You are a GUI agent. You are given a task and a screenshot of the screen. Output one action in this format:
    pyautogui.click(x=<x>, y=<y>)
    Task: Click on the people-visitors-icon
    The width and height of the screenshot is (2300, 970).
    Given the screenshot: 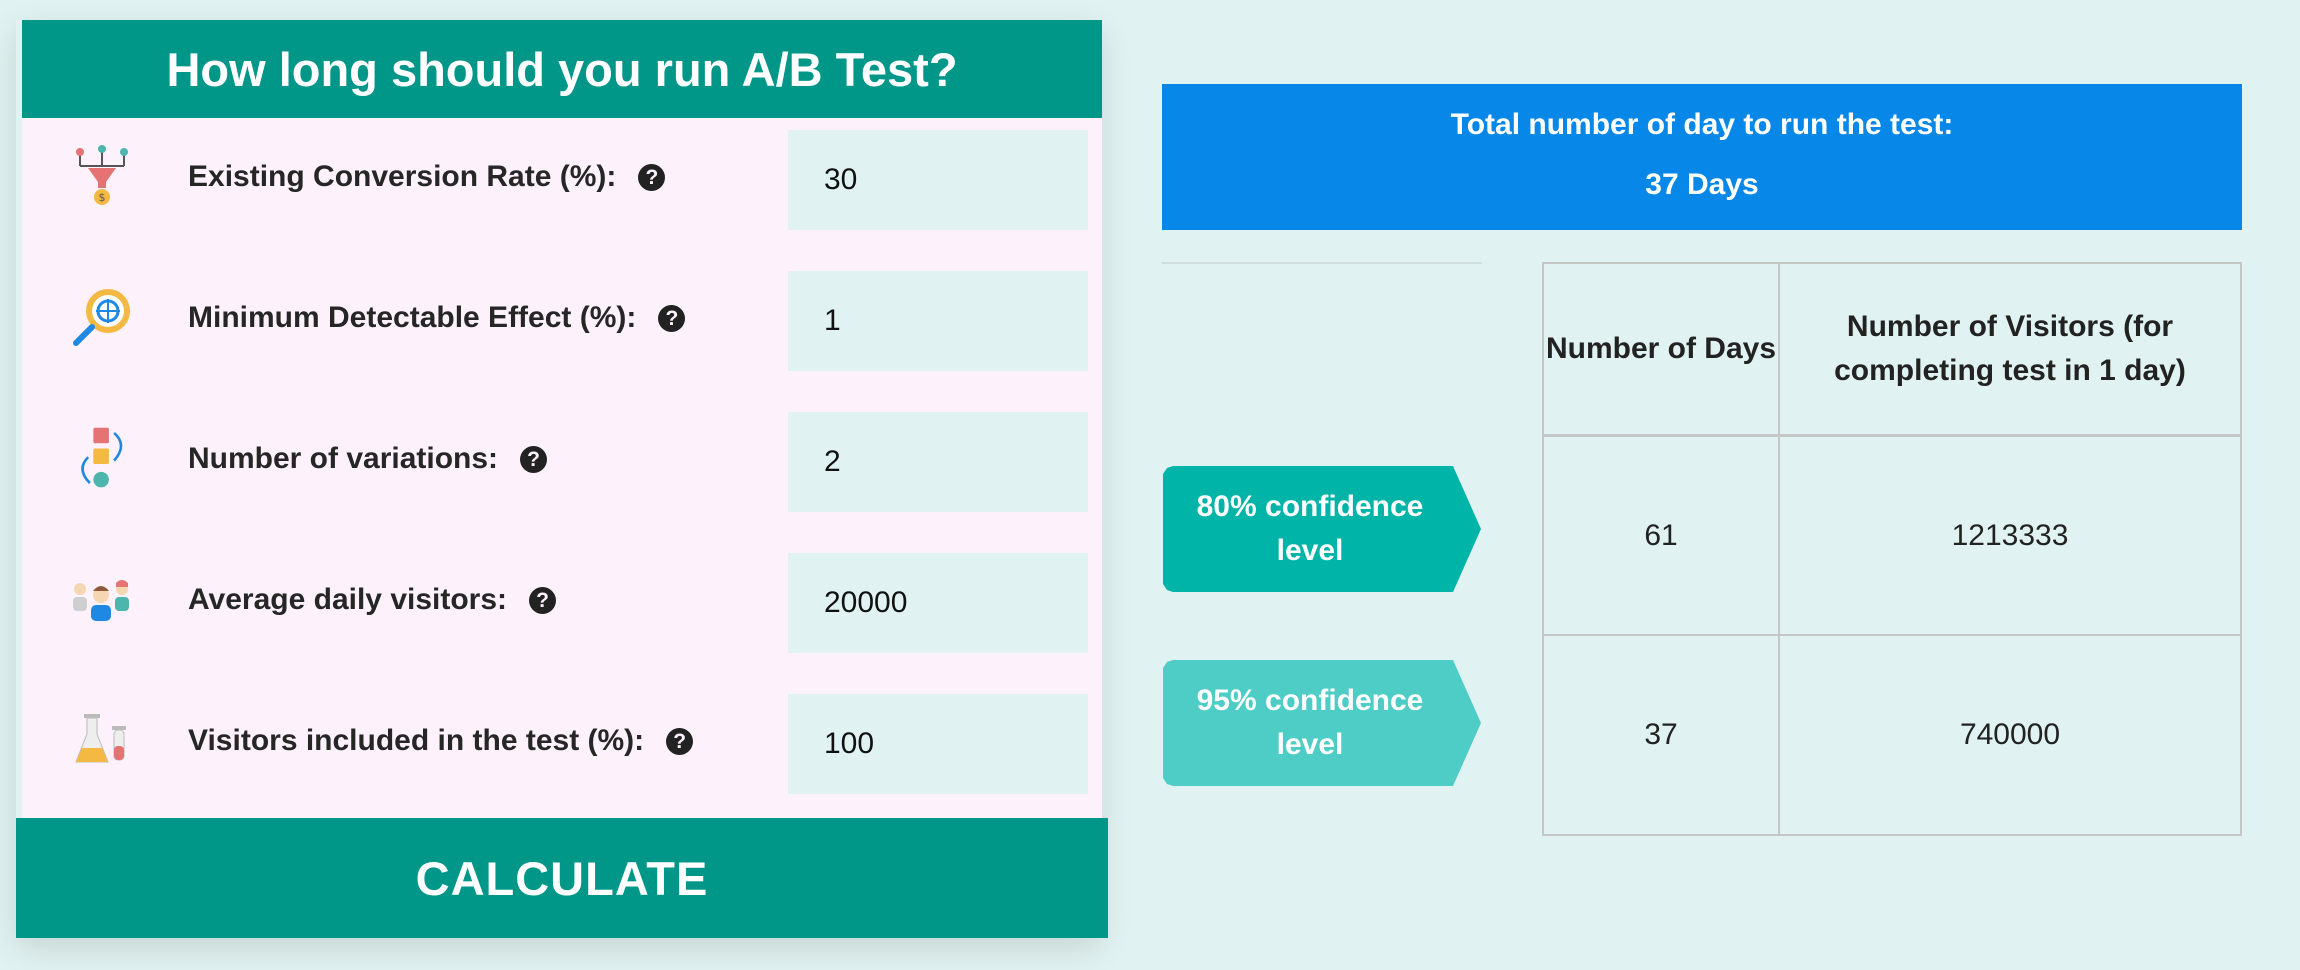 What is the action you would take?
    pyautogui.click(x=102, y=599)
    